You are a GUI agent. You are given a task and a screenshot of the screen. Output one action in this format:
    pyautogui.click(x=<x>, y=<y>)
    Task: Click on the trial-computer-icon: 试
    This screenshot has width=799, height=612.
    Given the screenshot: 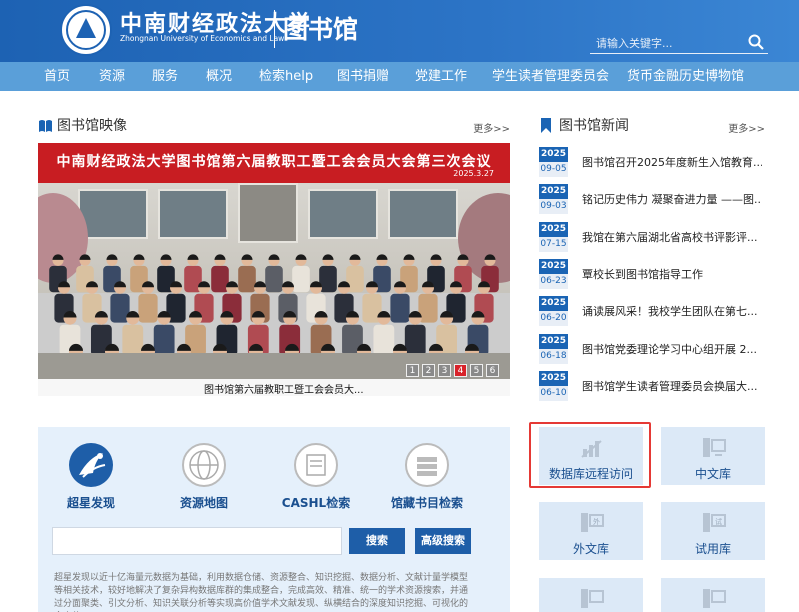 What is the action you would take?
    pyautogui.click(x=714, y=522)
    